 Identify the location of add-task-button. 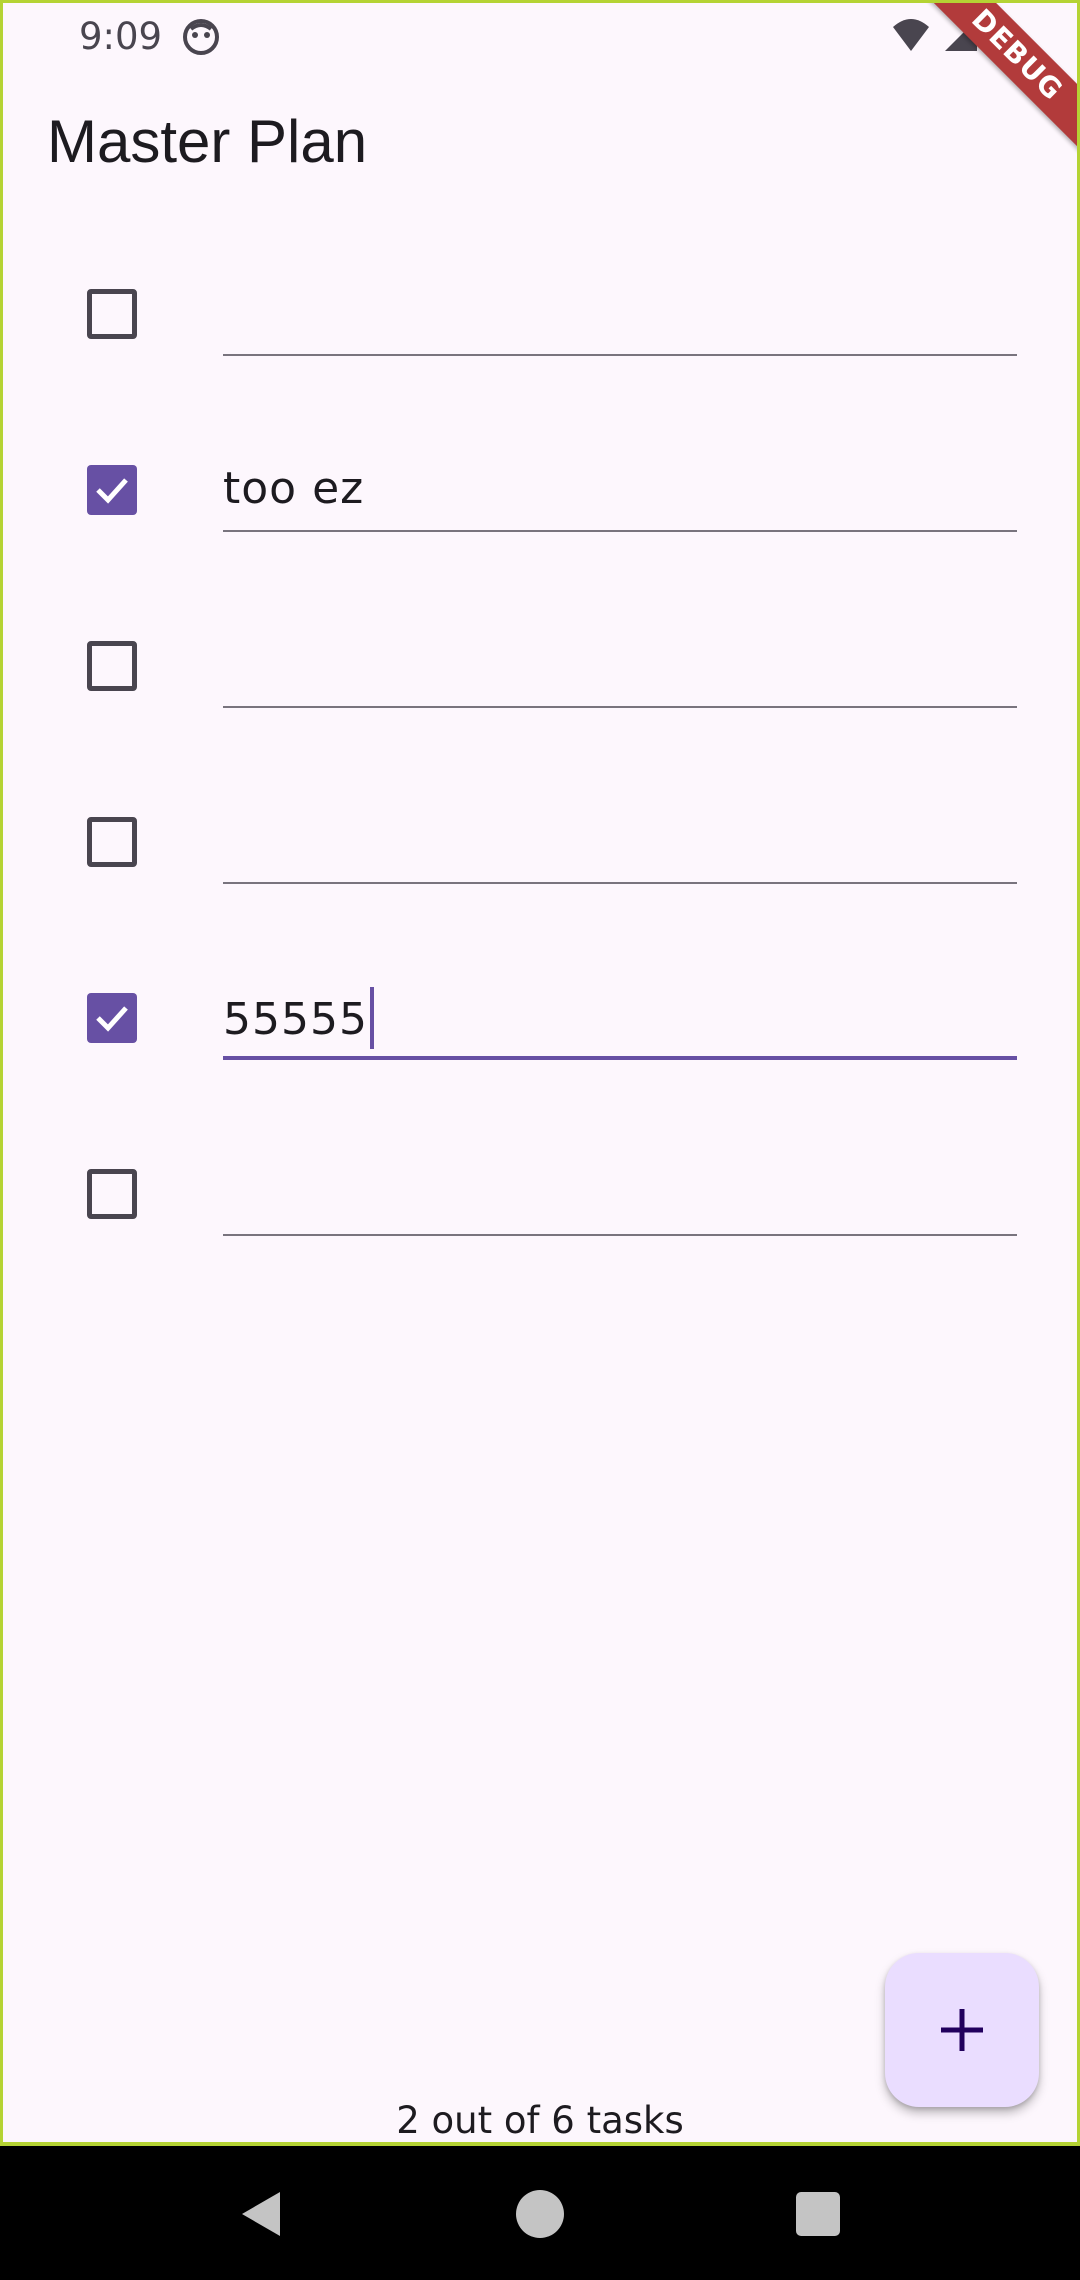
(962, 2030).